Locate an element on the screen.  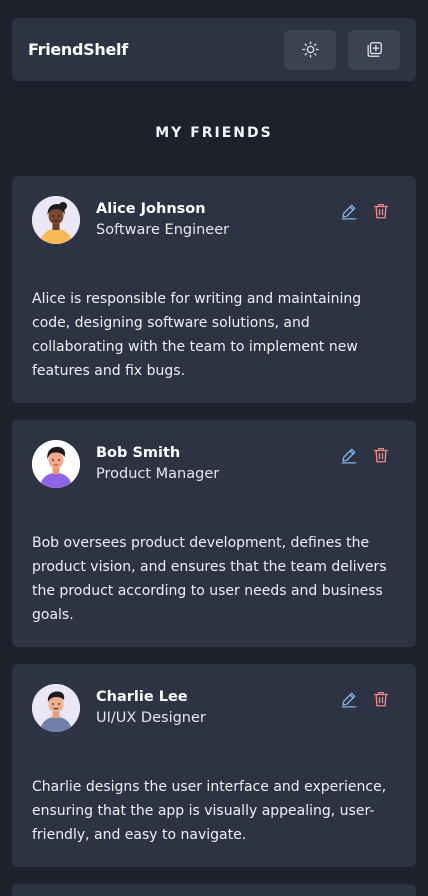
friend-name: Alice Johnson is located at coordinates (151, 209).